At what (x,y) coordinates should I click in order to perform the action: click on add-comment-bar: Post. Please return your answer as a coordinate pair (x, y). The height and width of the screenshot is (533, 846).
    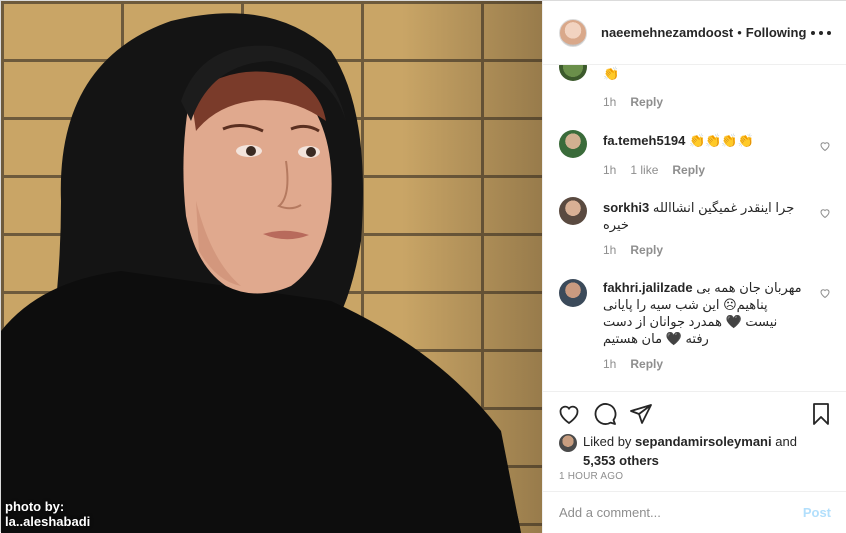
    Looking at the image, I should click on (694, 512).